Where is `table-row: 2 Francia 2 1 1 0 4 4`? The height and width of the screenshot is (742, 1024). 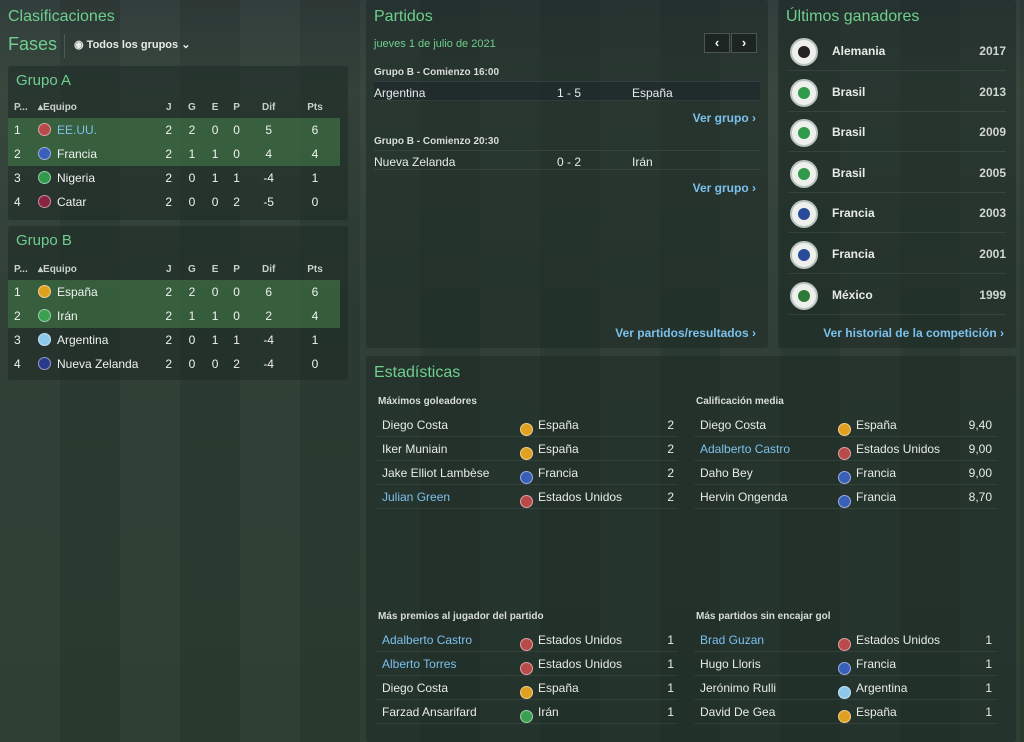 table-row: 2 Francia 2 1 1 0 4 4 is located at coordinates (174, 154).